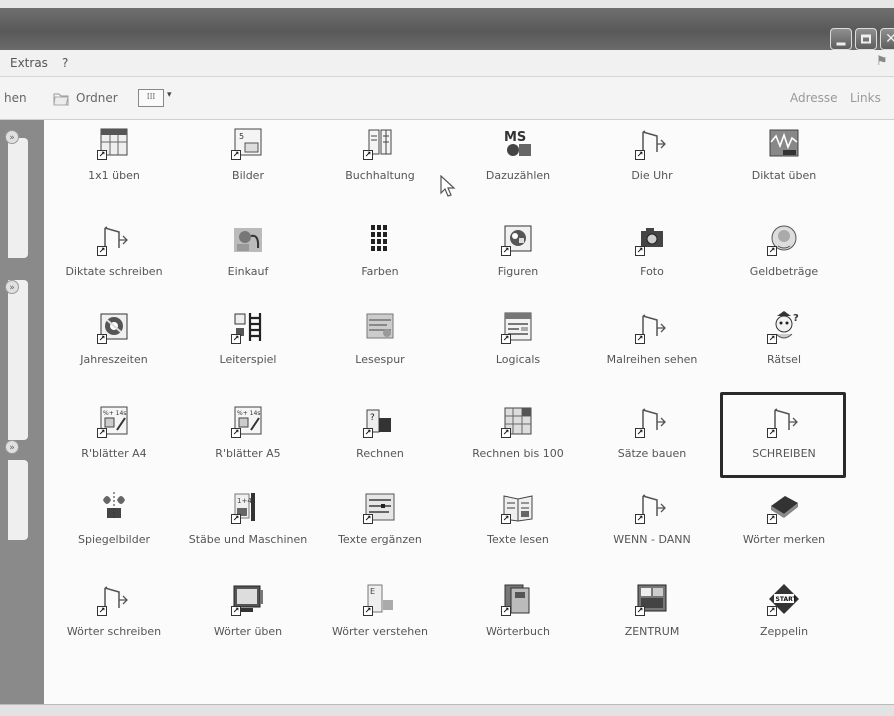  Describe the element at coordinates (380, 599) in the screenshot. I see `word-list-icon: E ↗` at that location.